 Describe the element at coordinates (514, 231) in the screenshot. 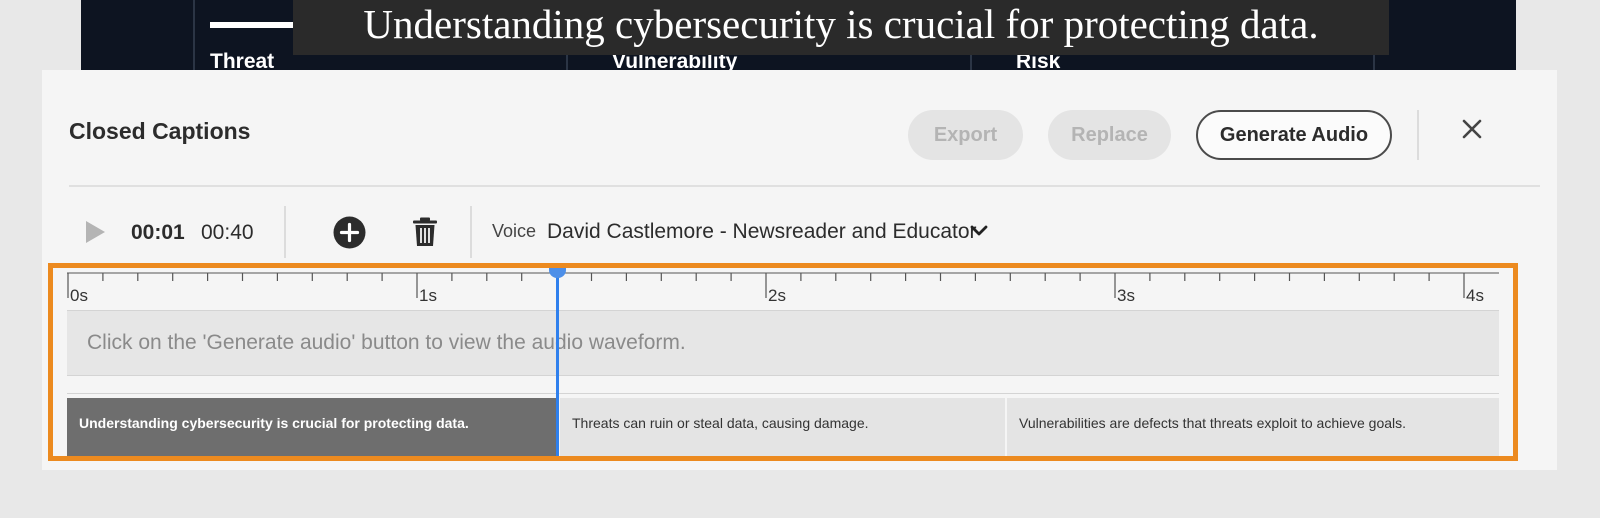

I see `voice-label: Voice` at that location.